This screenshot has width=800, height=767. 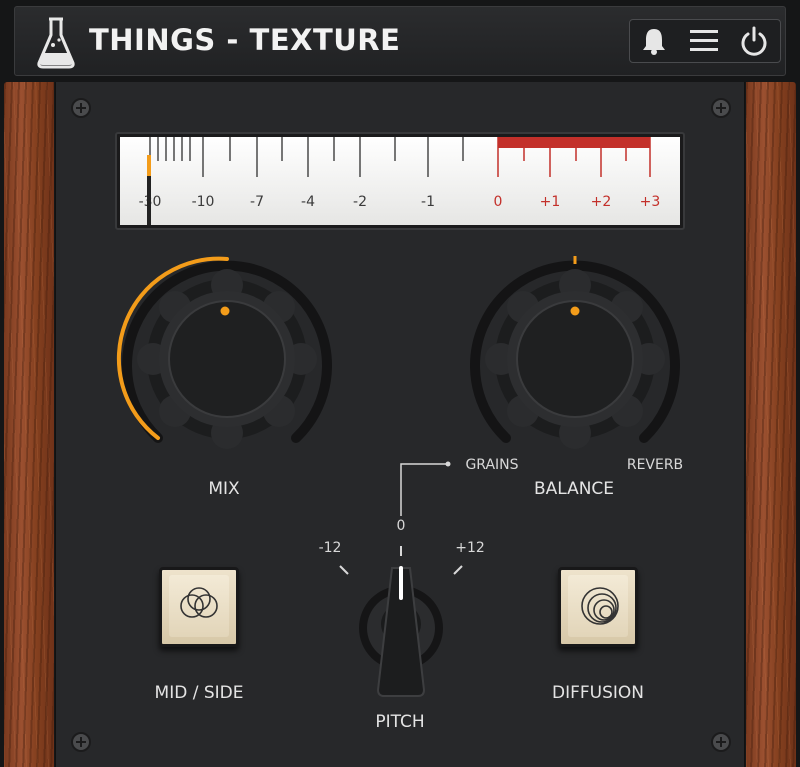 What do you see at coordinates (771, 424) in the screenshot?
I see `wood-side-panel-right` at bounding box center [771, 424].